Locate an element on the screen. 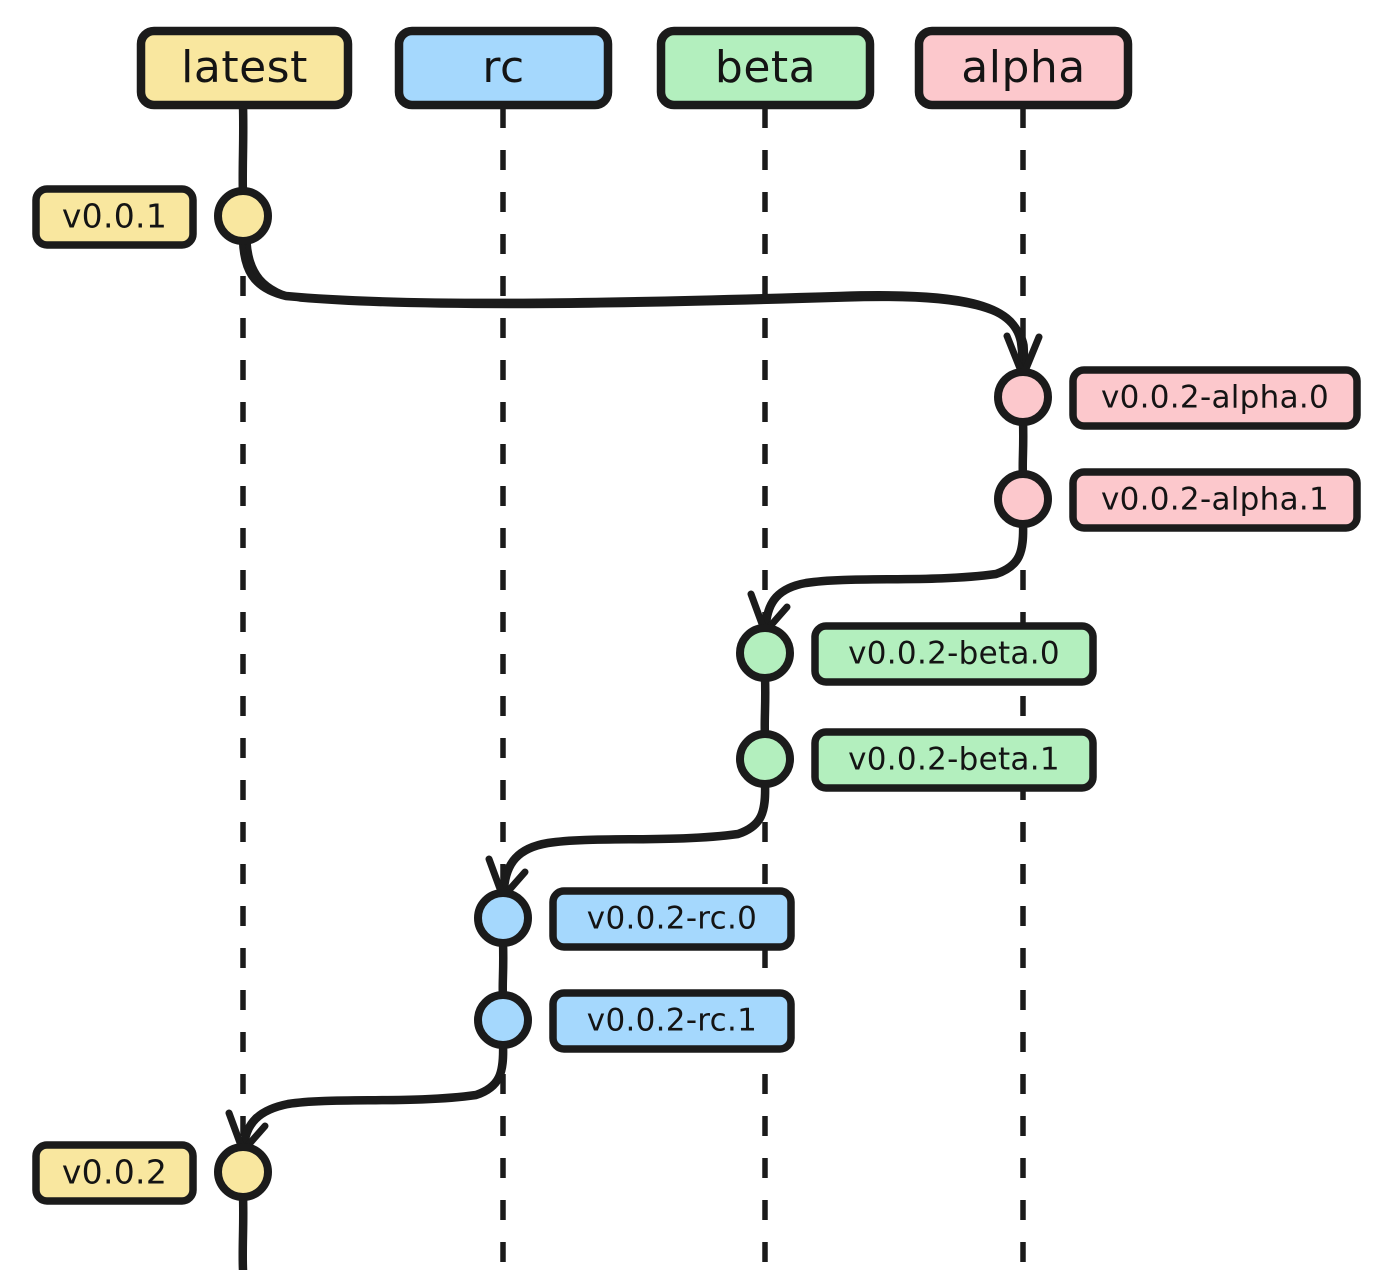 The image size is (1397, 1270). commit-tag-v0-0-2-alpha-0: v0.0.2-alpha.0 is located at coordinates (1215, 398).